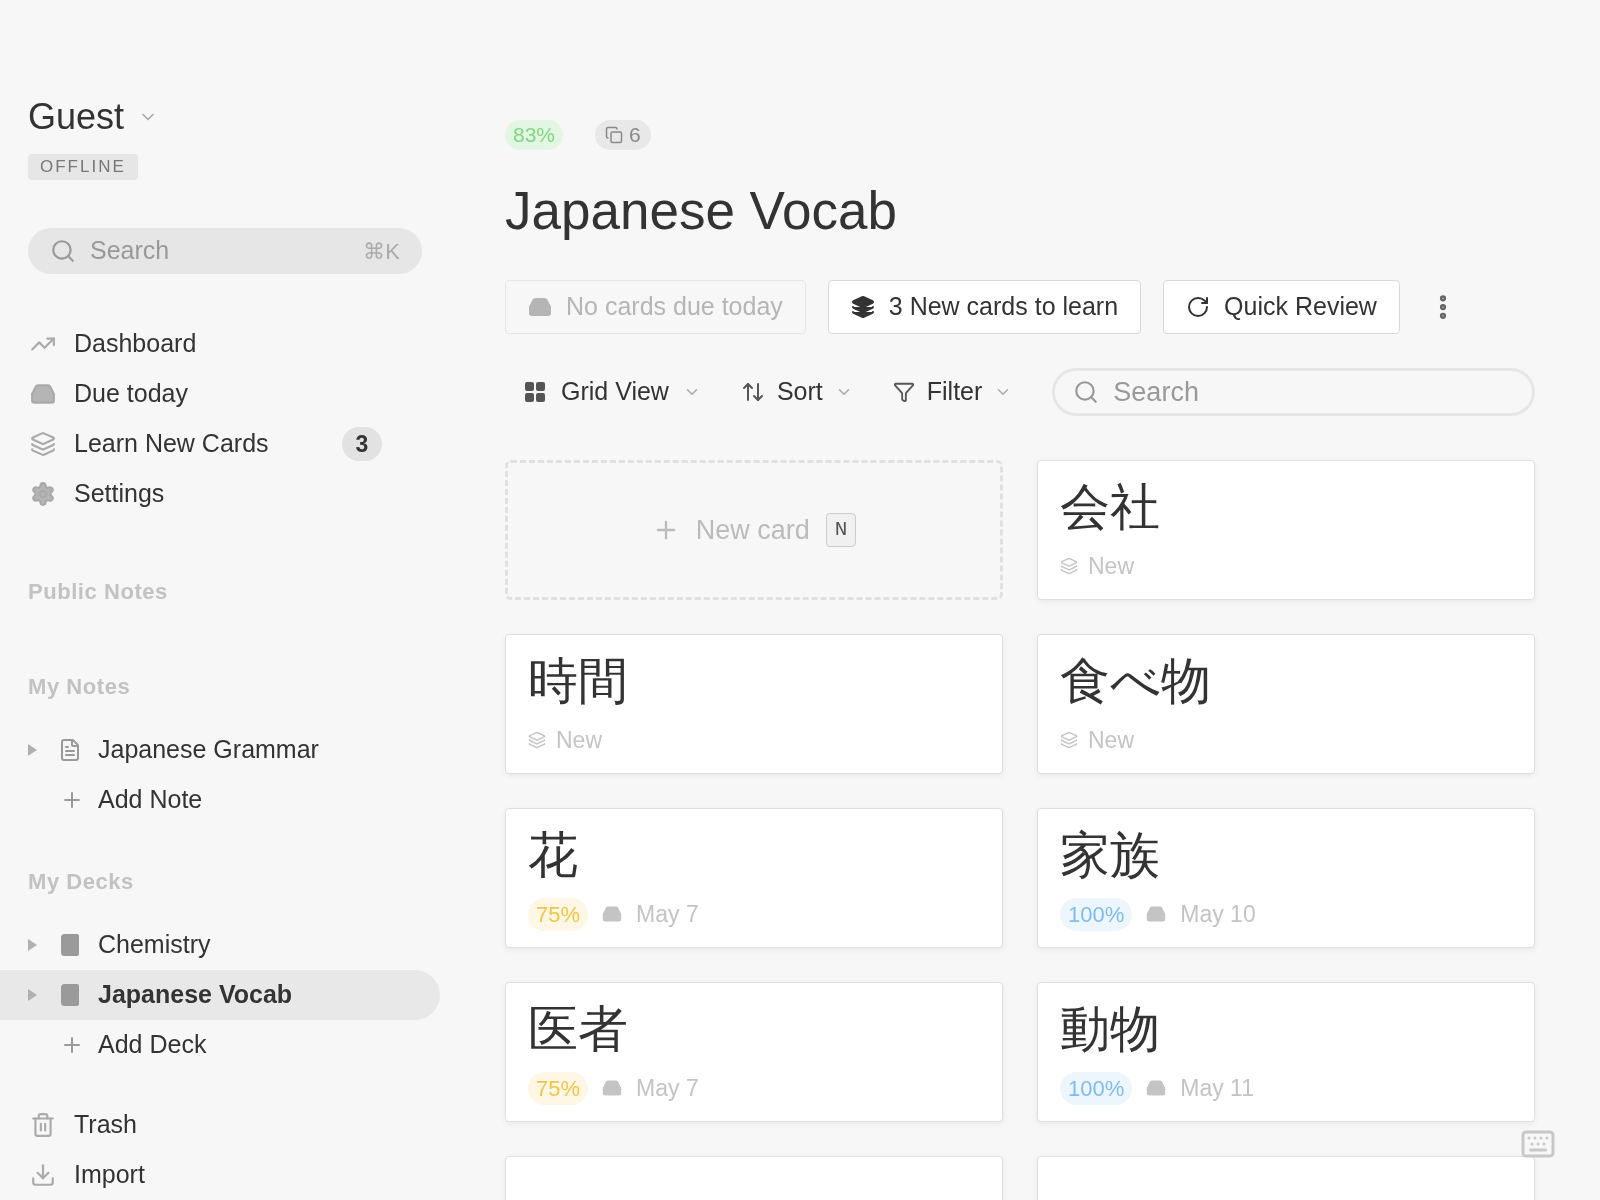  I want to click on settings-icon, so click(43, 494).